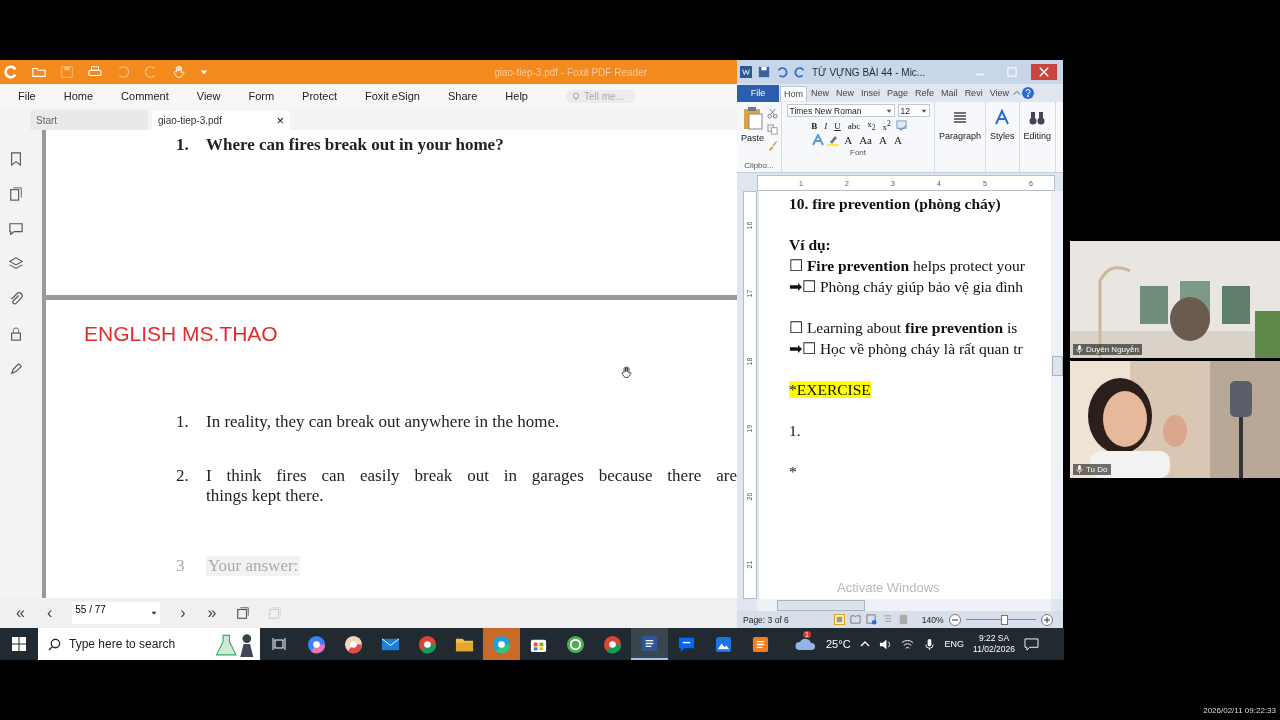  What do you see at coordinates (20, 613) in the screenshot?
I see `first-page-button: «` at bounding box center [20, 613].